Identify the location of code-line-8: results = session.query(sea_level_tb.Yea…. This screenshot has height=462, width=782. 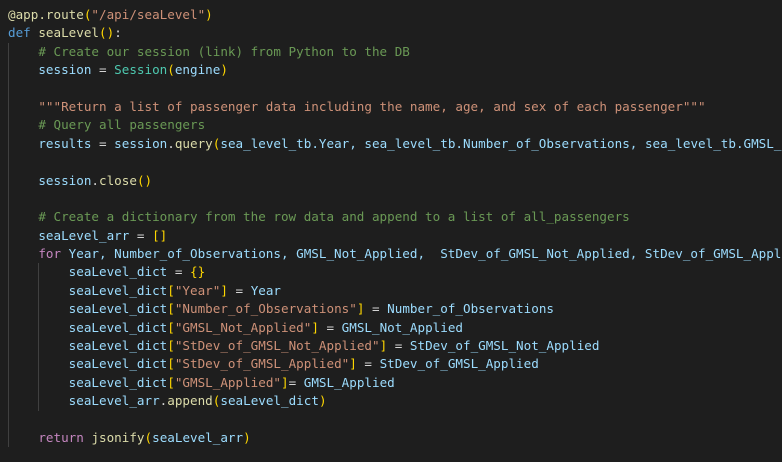
(395, 144).